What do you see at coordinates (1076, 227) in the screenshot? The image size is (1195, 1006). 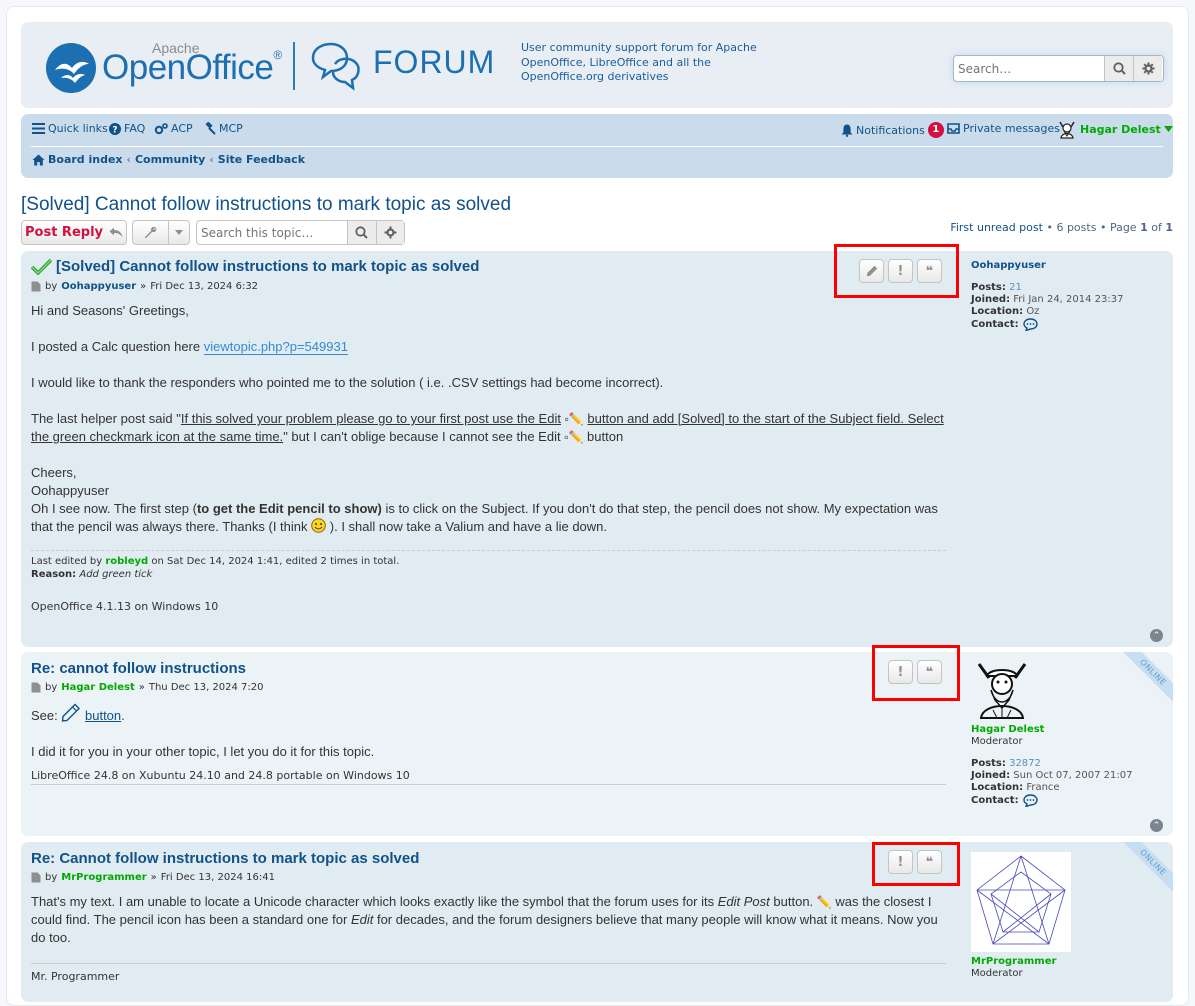 I see `posts-count: 6 posts` at bounding box center [1076, 227].